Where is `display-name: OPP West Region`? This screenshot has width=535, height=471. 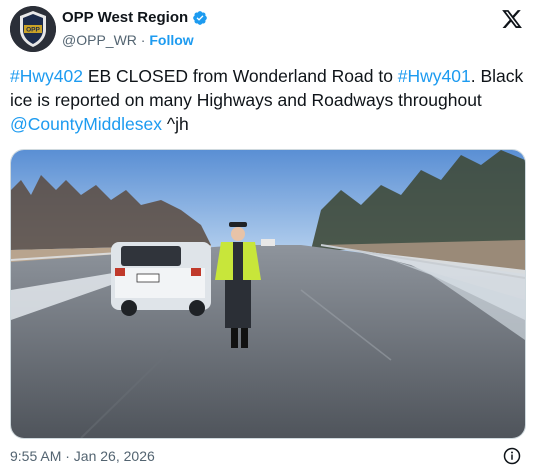 display-name: OPP West Region is located at coordinates (125, 18).